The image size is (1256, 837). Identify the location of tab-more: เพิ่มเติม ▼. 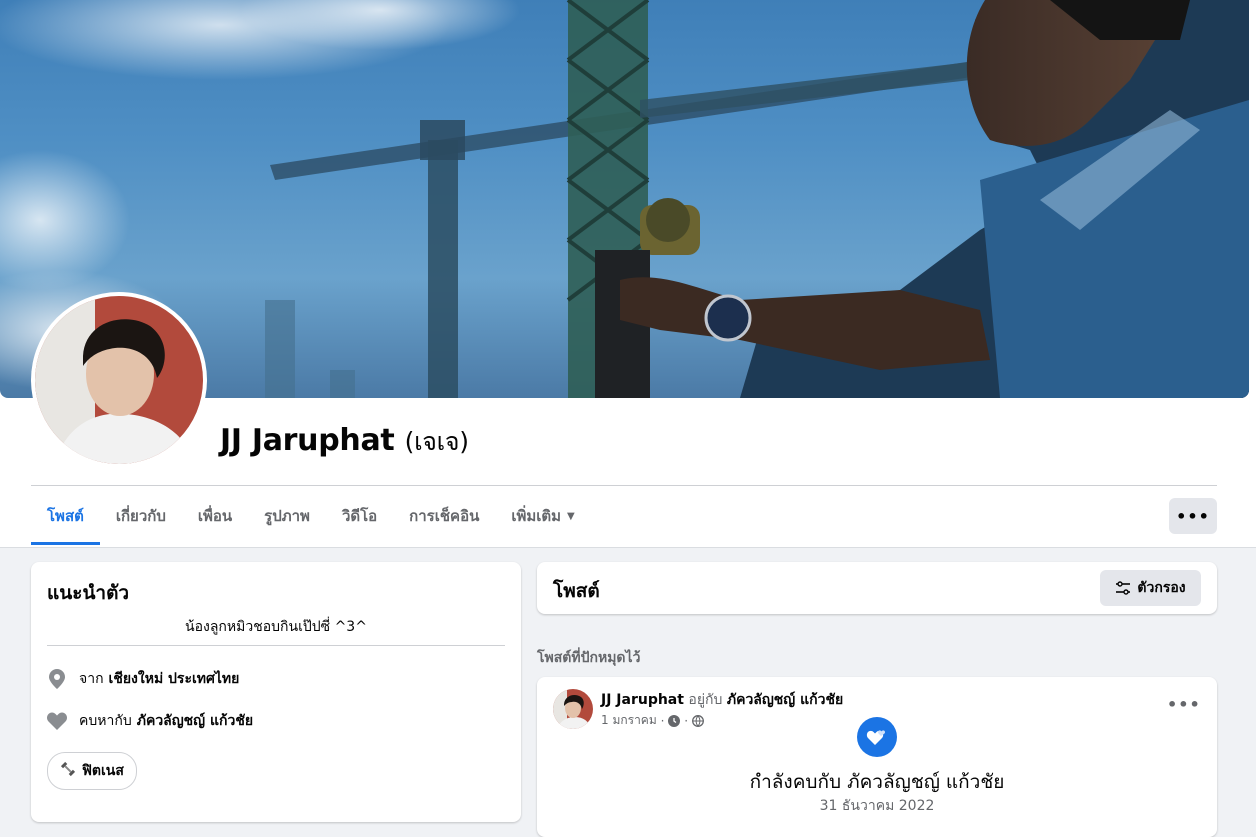
(542, 517).